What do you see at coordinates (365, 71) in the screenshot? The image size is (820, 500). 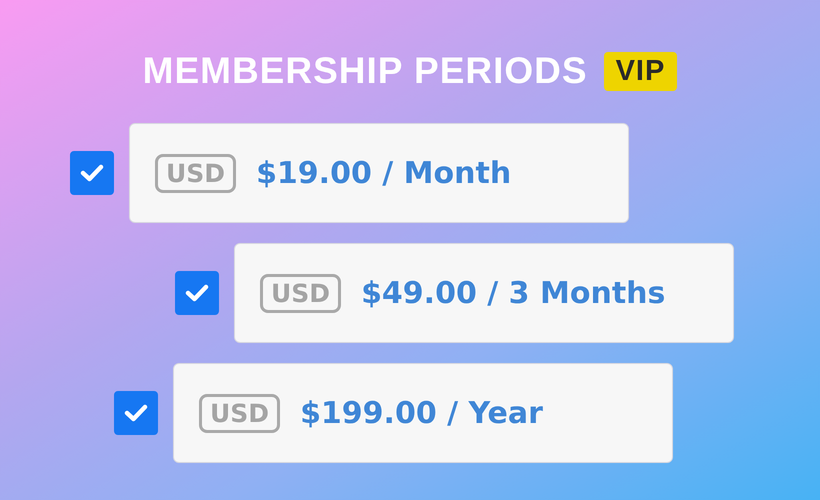 I see `page-title: MEMBERSHIP PERIODS` at bounding box center [365, 71].